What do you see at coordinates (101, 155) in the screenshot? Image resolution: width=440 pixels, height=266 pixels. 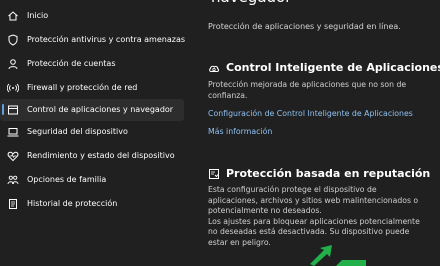 I see `sidebar-item-label: Rendimiento y estado del dispositivo` at bounding box center [101, 155].